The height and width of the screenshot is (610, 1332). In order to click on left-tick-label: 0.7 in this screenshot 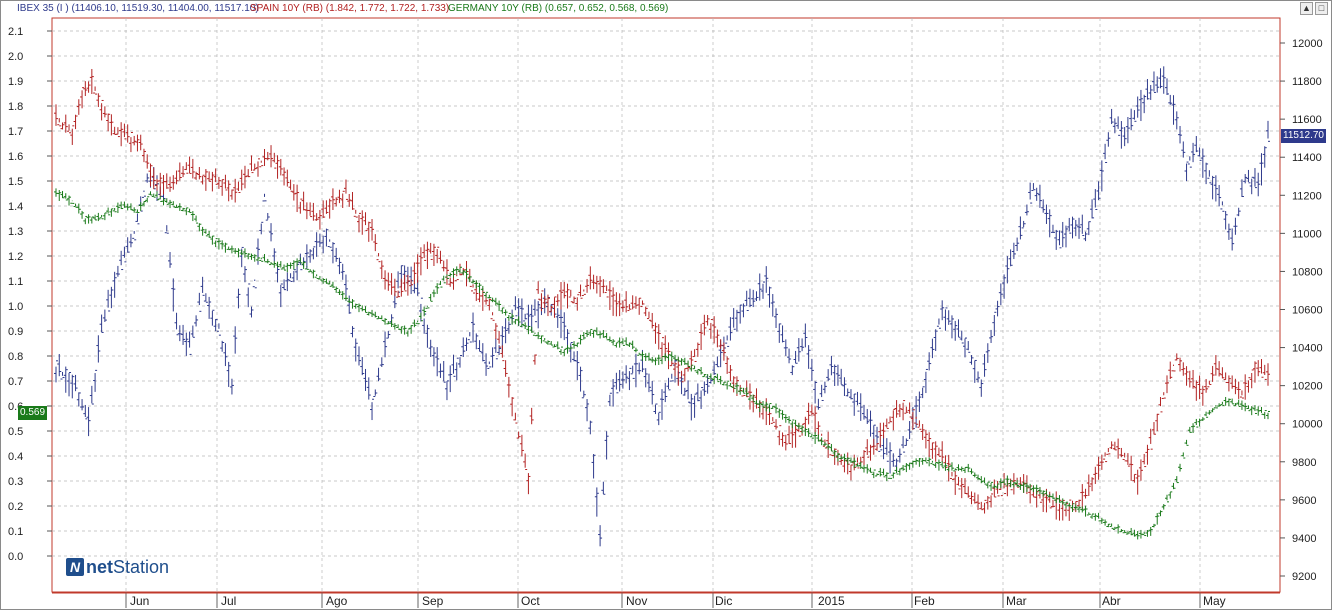, I will do `click(15, 382)`.